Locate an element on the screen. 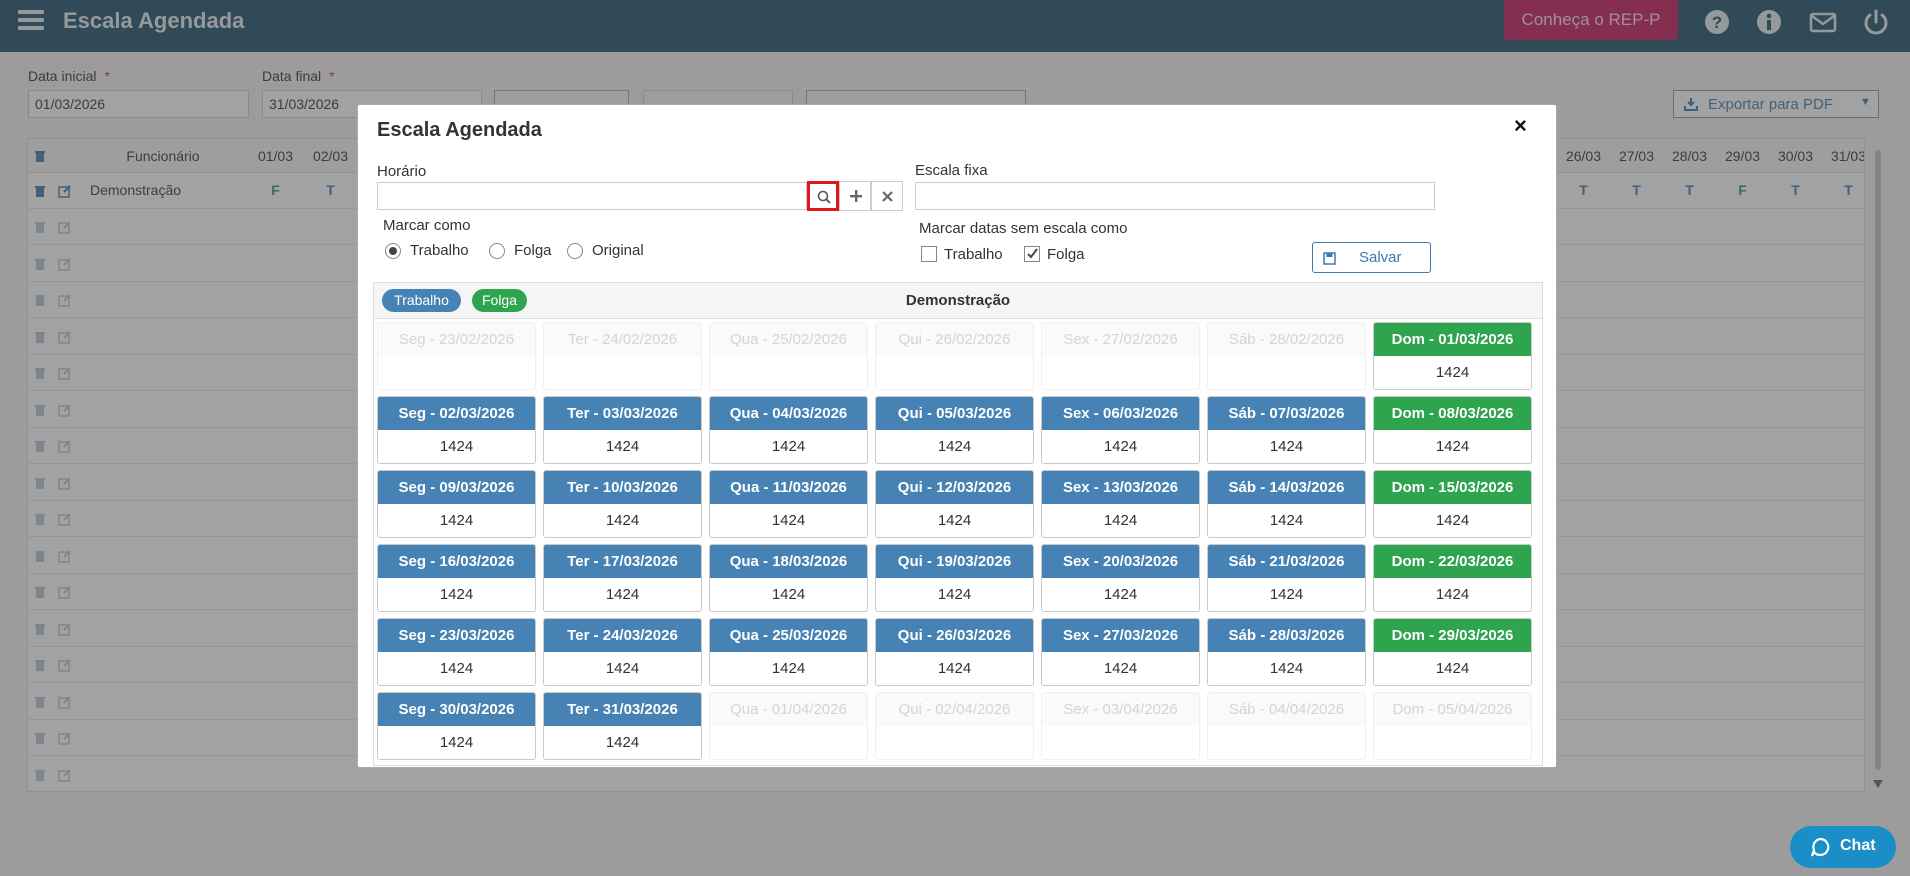  calendar-day: Sáb - 07/03/2026 1424 is located at coordinates (1286, 430).